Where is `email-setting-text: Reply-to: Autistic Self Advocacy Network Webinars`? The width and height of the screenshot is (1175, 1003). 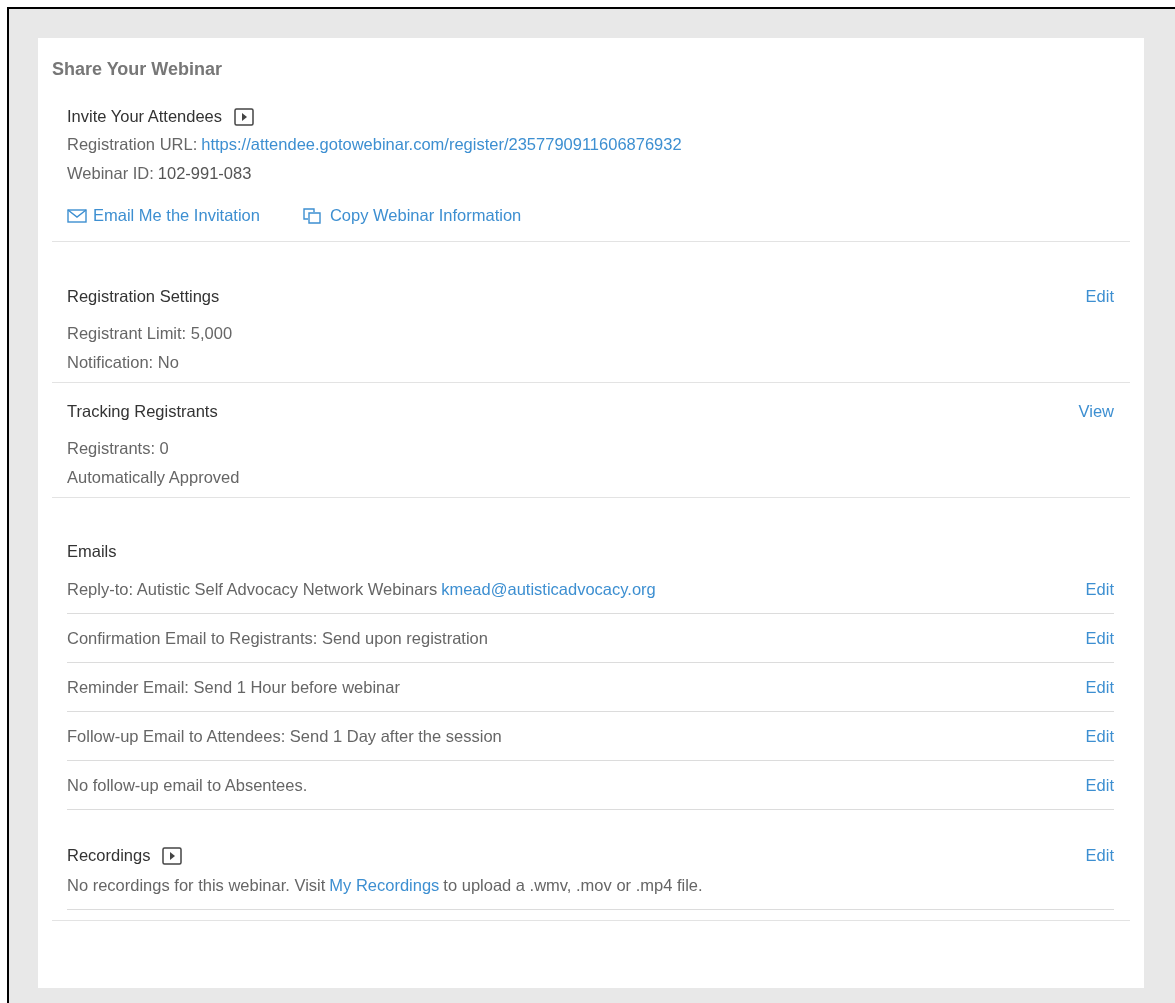 email-setting-text: Reply-to: Autistic Self Advocacy Network Webinars is located at coordinates (252, 589).